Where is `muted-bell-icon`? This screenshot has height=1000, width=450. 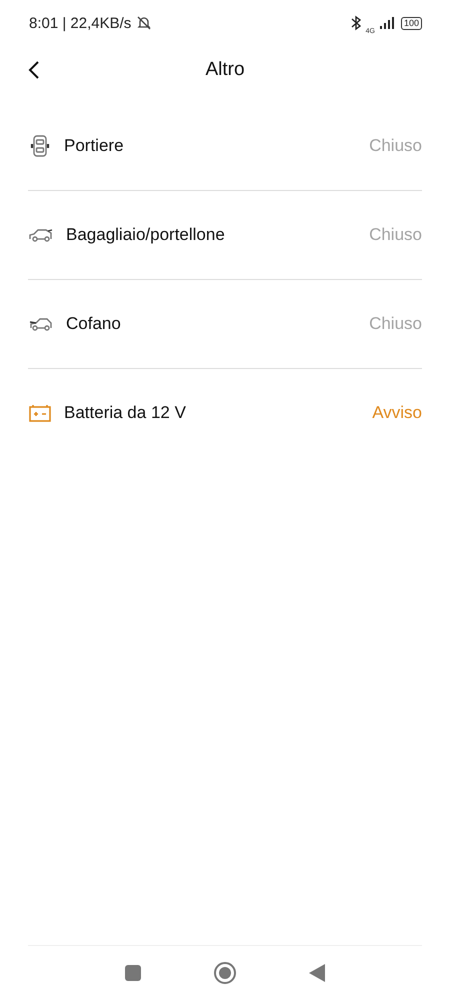
muted-bell-icon is located at coordinates (144, 23).